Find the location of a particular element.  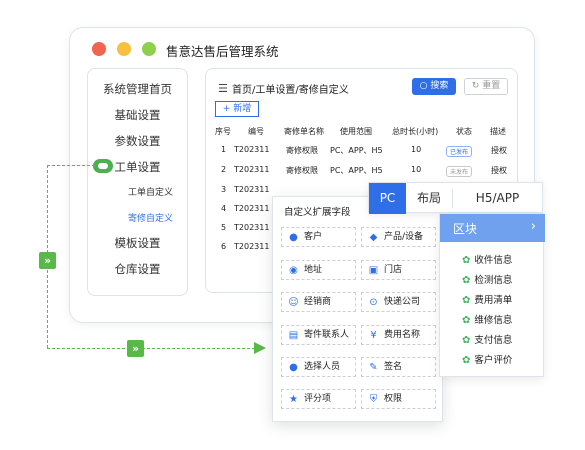

block-item-repair-info: ✿ 维修信息 is located at coordinates (487, 319).